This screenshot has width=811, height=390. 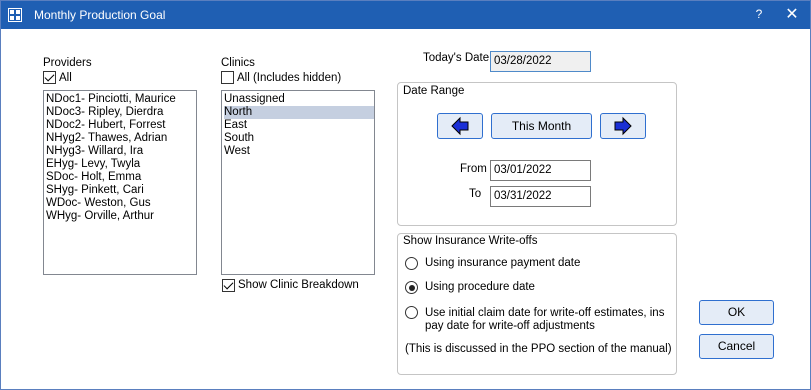 I want to click on next-month-button, so click(x=623, y=126).